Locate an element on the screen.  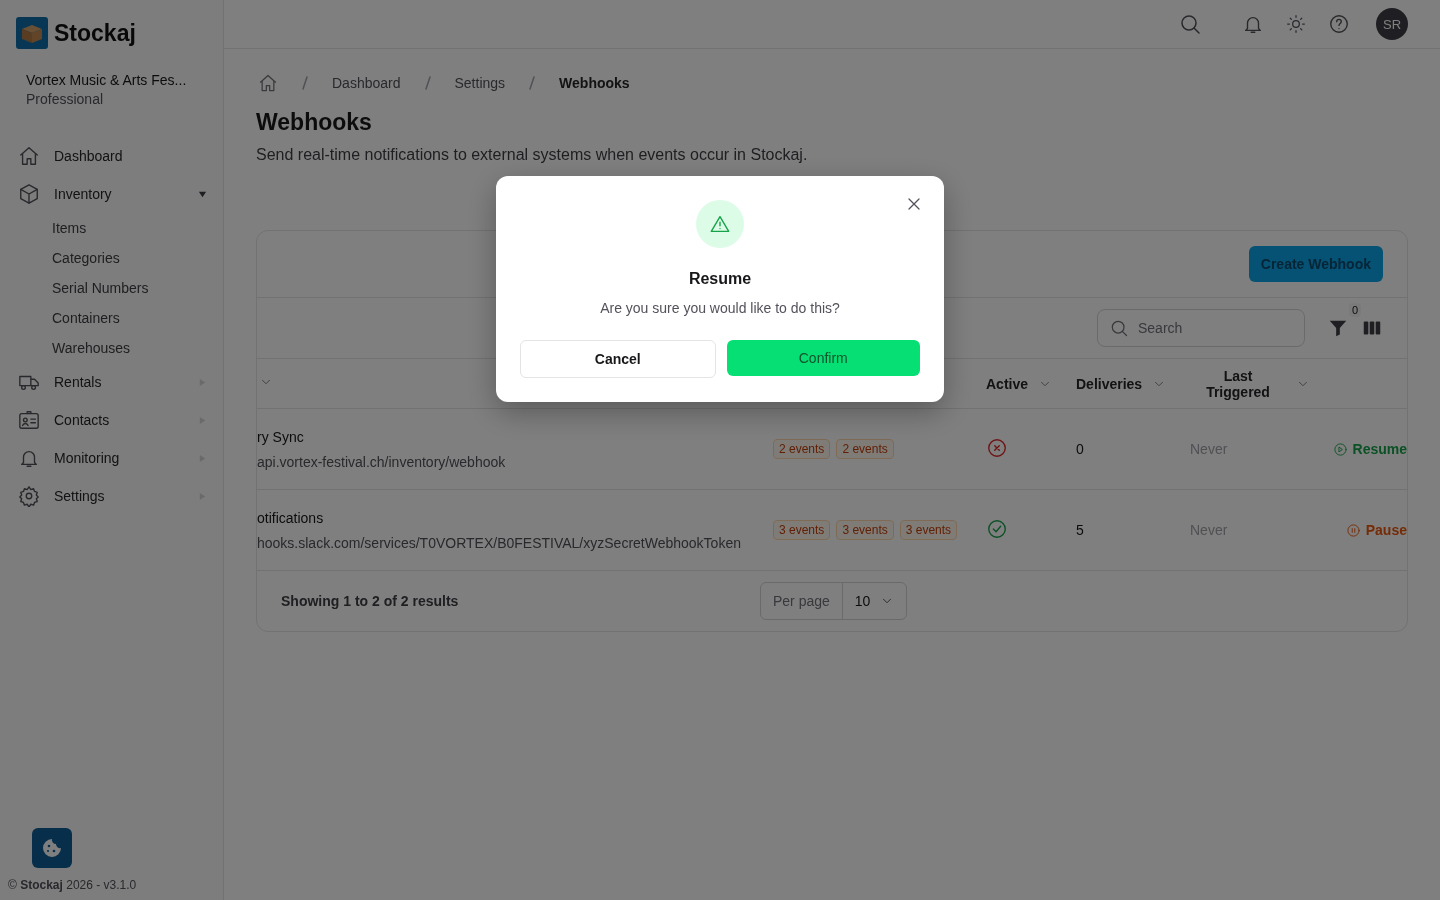
nav-subitem: Items is located at coordinates (111, 228).